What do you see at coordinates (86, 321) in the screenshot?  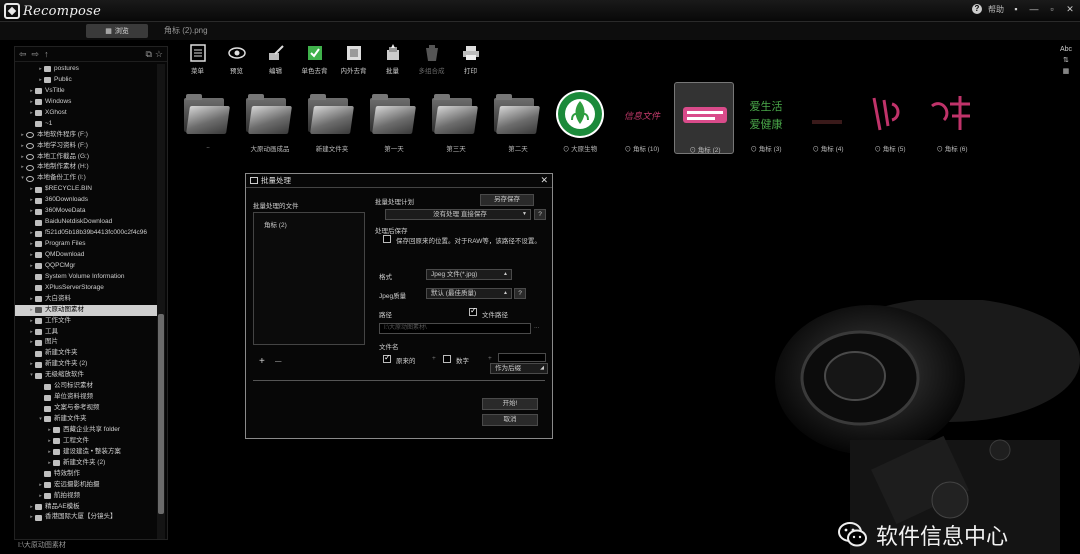 I see `tree-item: ▸ 工作文件` at bounding box center [86, 321].